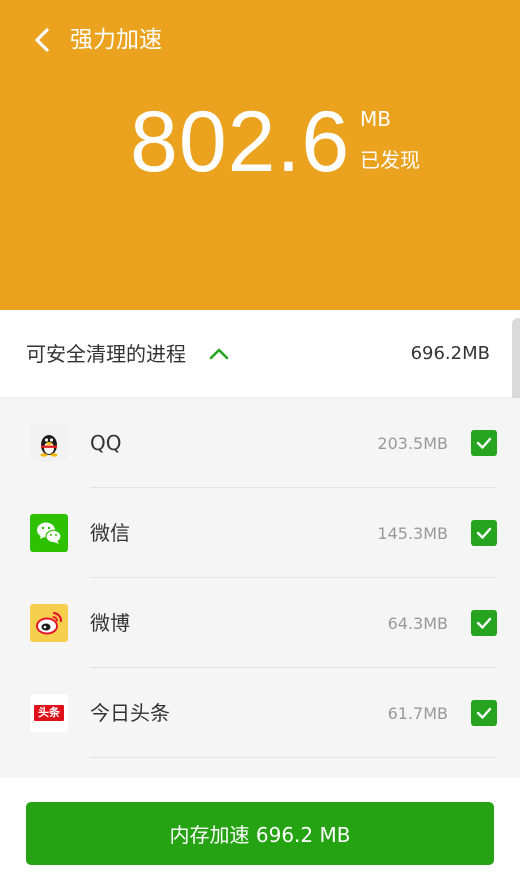  Describe the element at coordinates (450, 353) in the screenshot. I see `section-total-size: 696.2MB` at that location.